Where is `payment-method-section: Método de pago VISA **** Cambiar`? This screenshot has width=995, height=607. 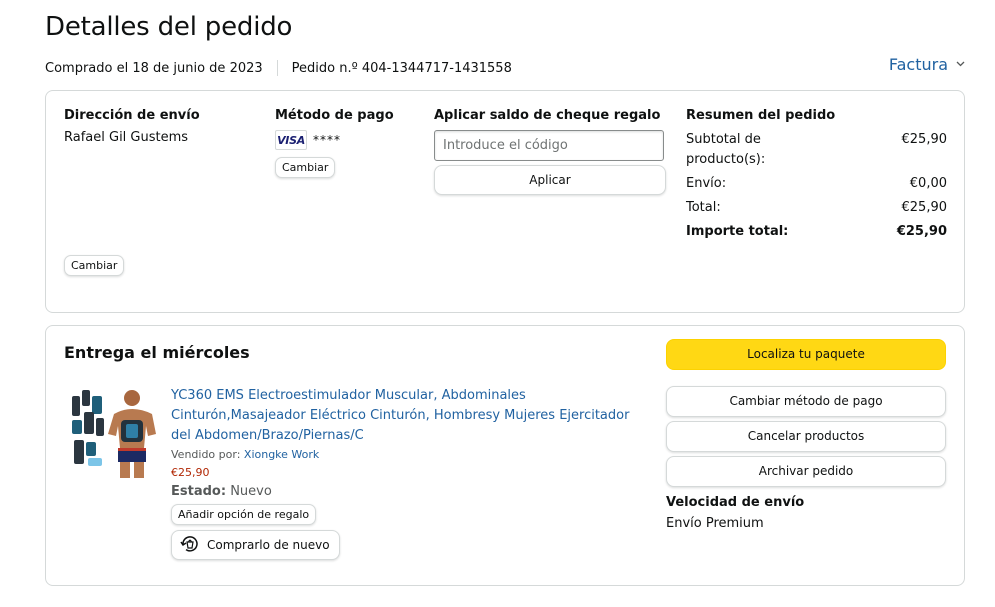
payment-method-section: Método de pago VISA **** Cambiar is located at coordinates (345, 143).